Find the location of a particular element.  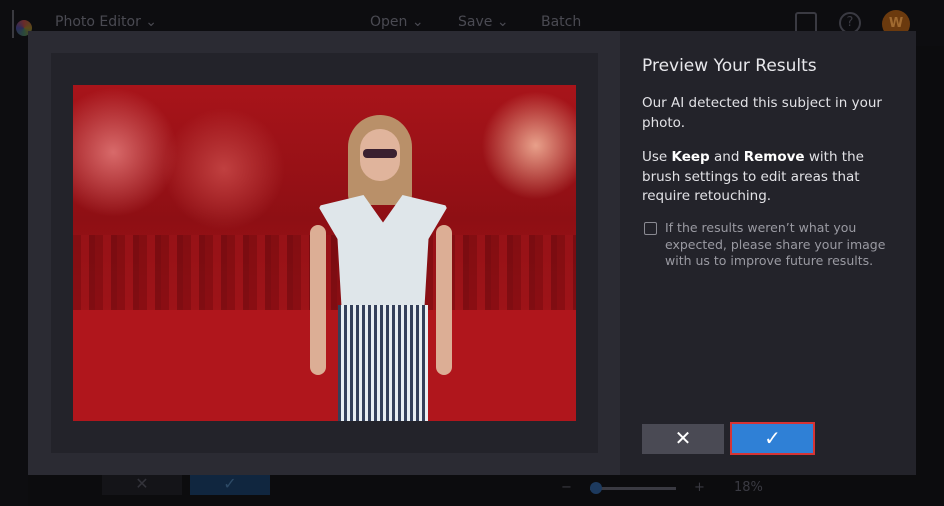

close-icon: ✕ is located at coordinates (683, 439).